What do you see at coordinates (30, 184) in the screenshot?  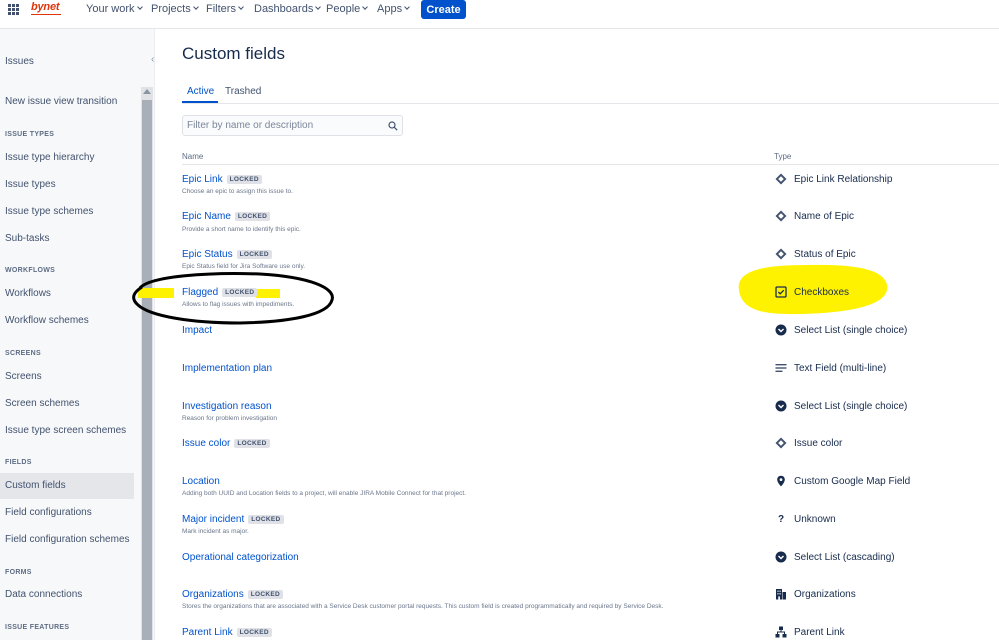 I see `sidebar-item-issue-types: Issue types` at bounding box center [30, 184].